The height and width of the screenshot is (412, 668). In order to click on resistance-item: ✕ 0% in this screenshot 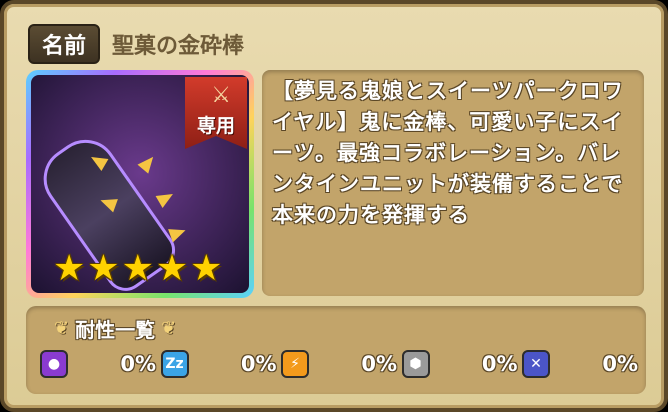, I will do `click(580, 364)`.